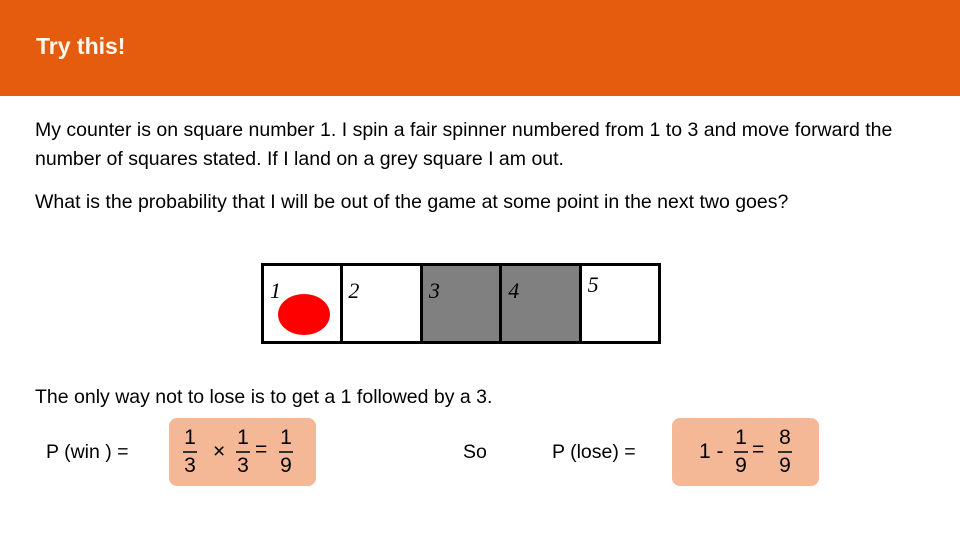 Image resolution: width=960 pixels, height=540 pixels. Describe the element at coordinates (514, 290) in the screenshot. I see `square-number: 4` at that location.